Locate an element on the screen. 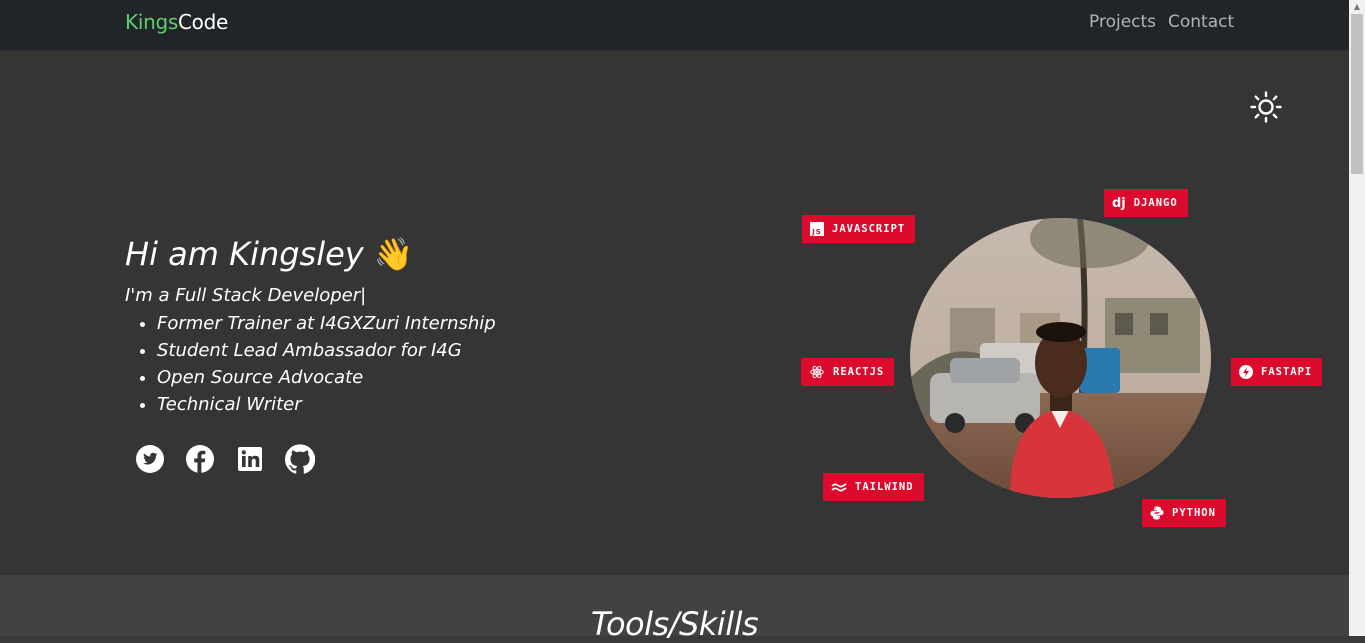 Image resolution: width=1365 pixels, height=643 pixels. skill-label: PYTHON is located at coordinates (1194, 513).